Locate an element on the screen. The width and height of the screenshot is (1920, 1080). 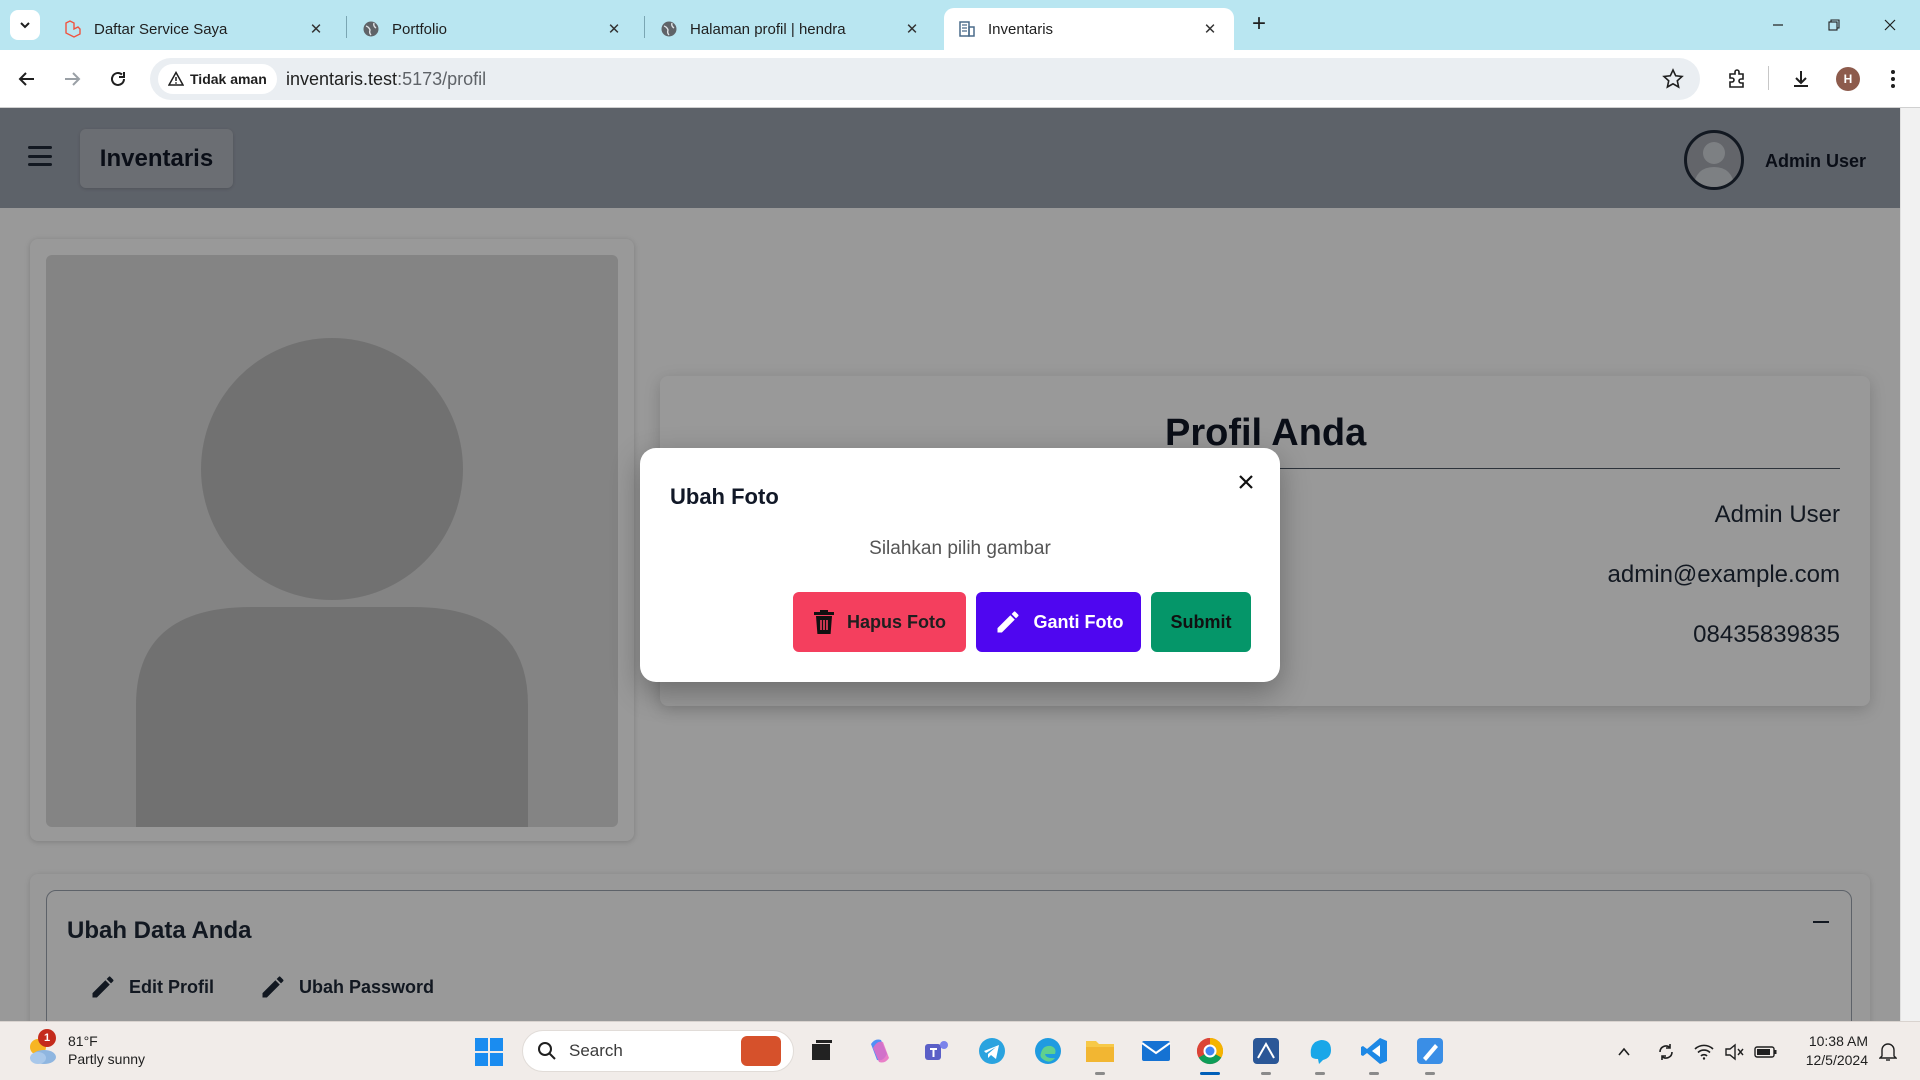
tab-title: Daftar Service Saya is located at coordinates (161, 29).